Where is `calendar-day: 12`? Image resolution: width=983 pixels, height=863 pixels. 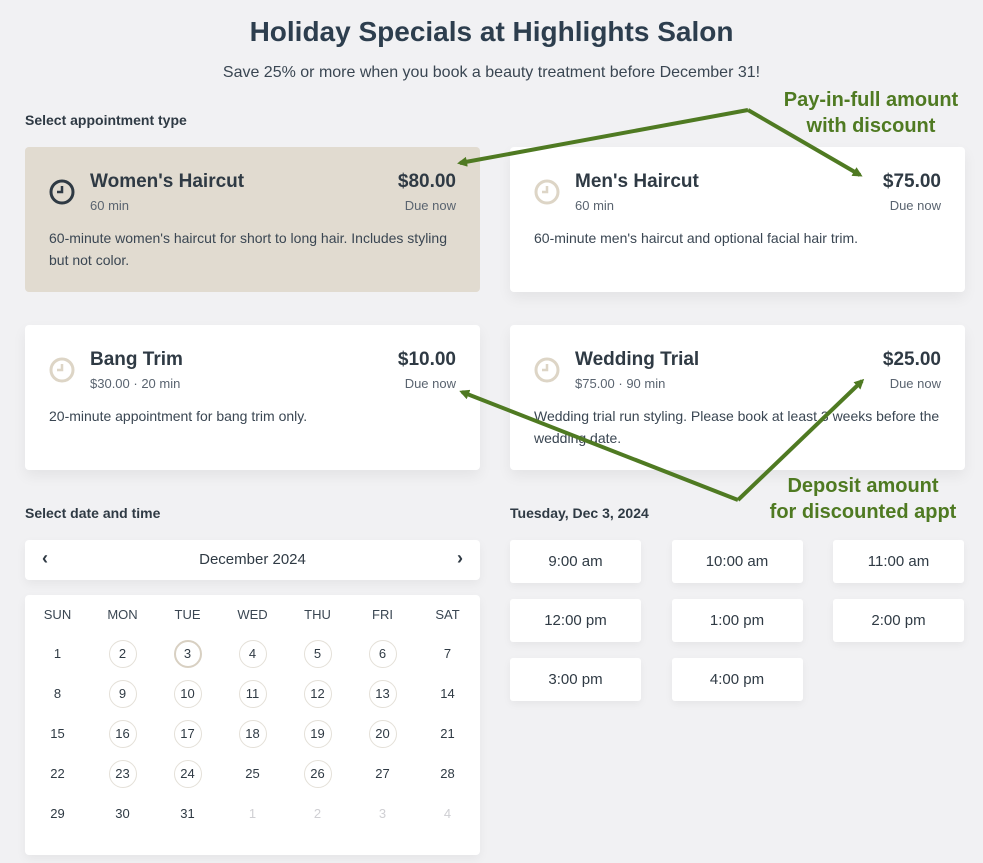 calendar-day: 12 is located at coordinates (317, 694).